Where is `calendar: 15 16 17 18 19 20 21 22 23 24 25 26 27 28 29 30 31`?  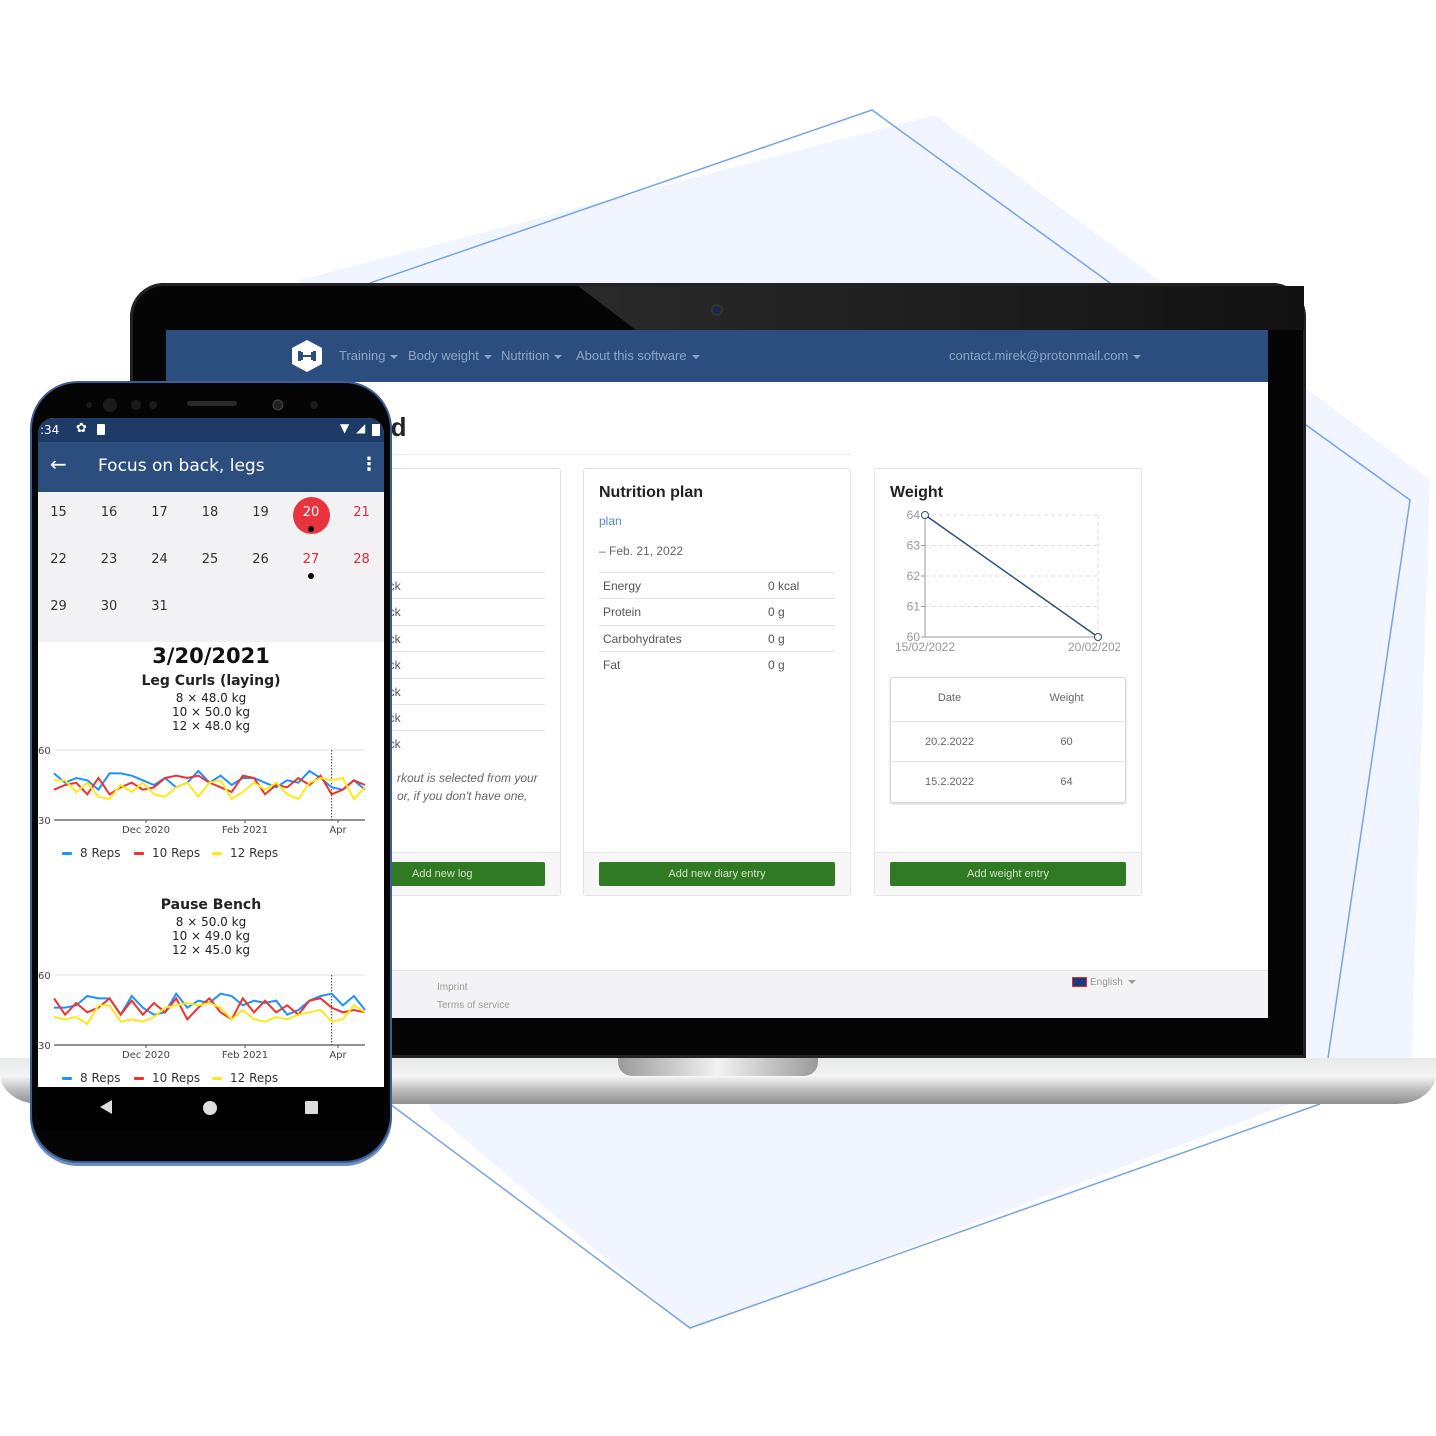 calendar: 15 16 17 18 19 20 21 22 23 24 25 26 27 28 29 30 31 is located at coordinates (211, 567).